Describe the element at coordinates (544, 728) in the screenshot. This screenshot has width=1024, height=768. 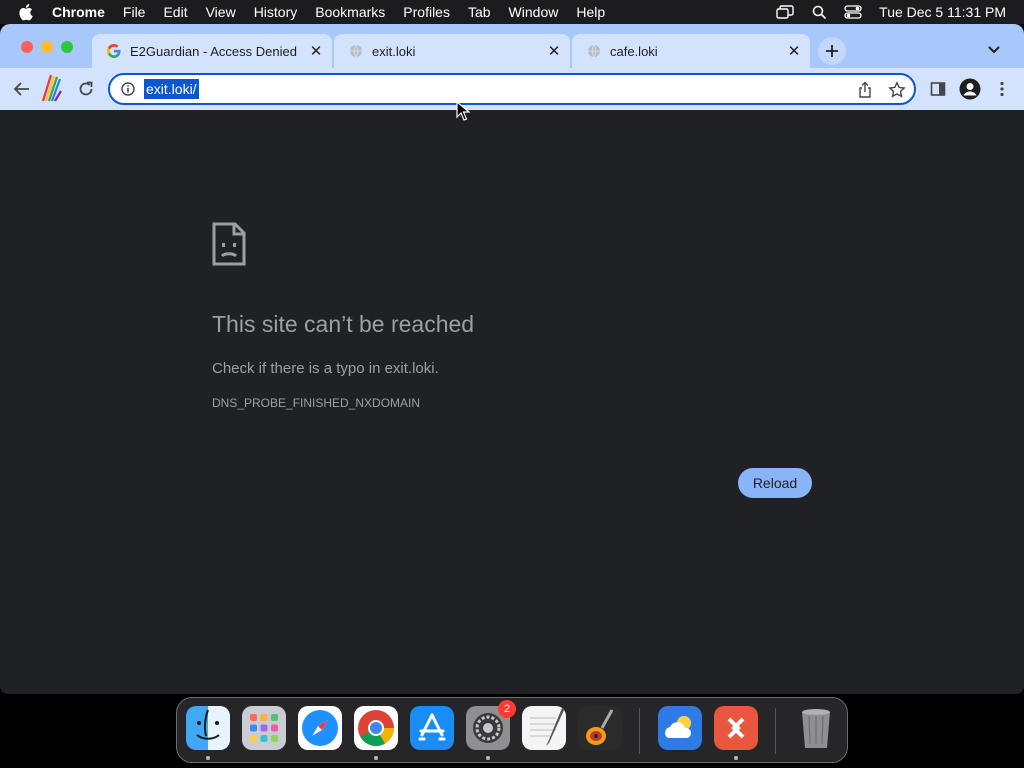
I see `textedit-icon` at that location.